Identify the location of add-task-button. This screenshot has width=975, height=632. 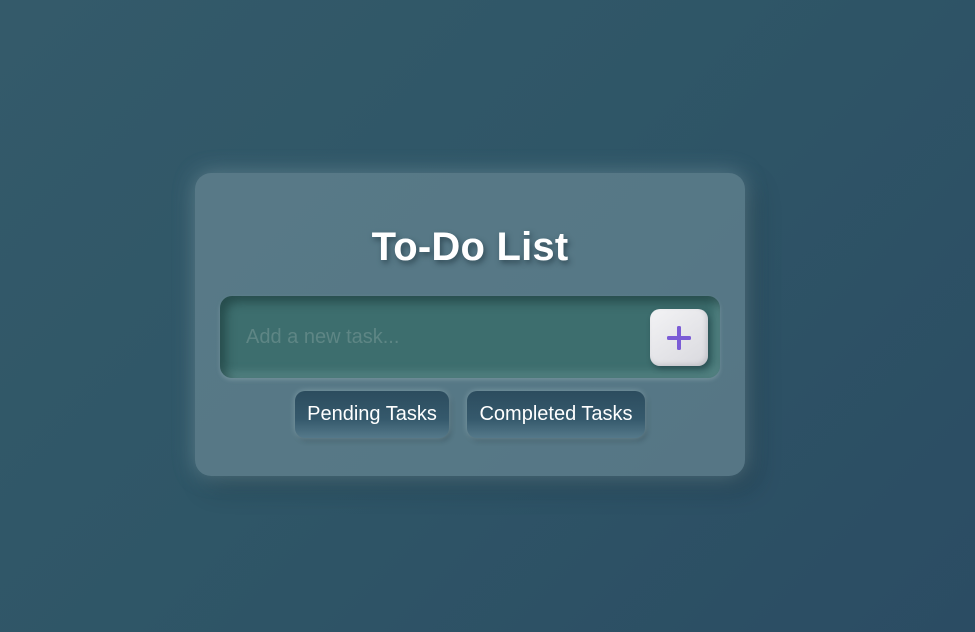
(679, 337).